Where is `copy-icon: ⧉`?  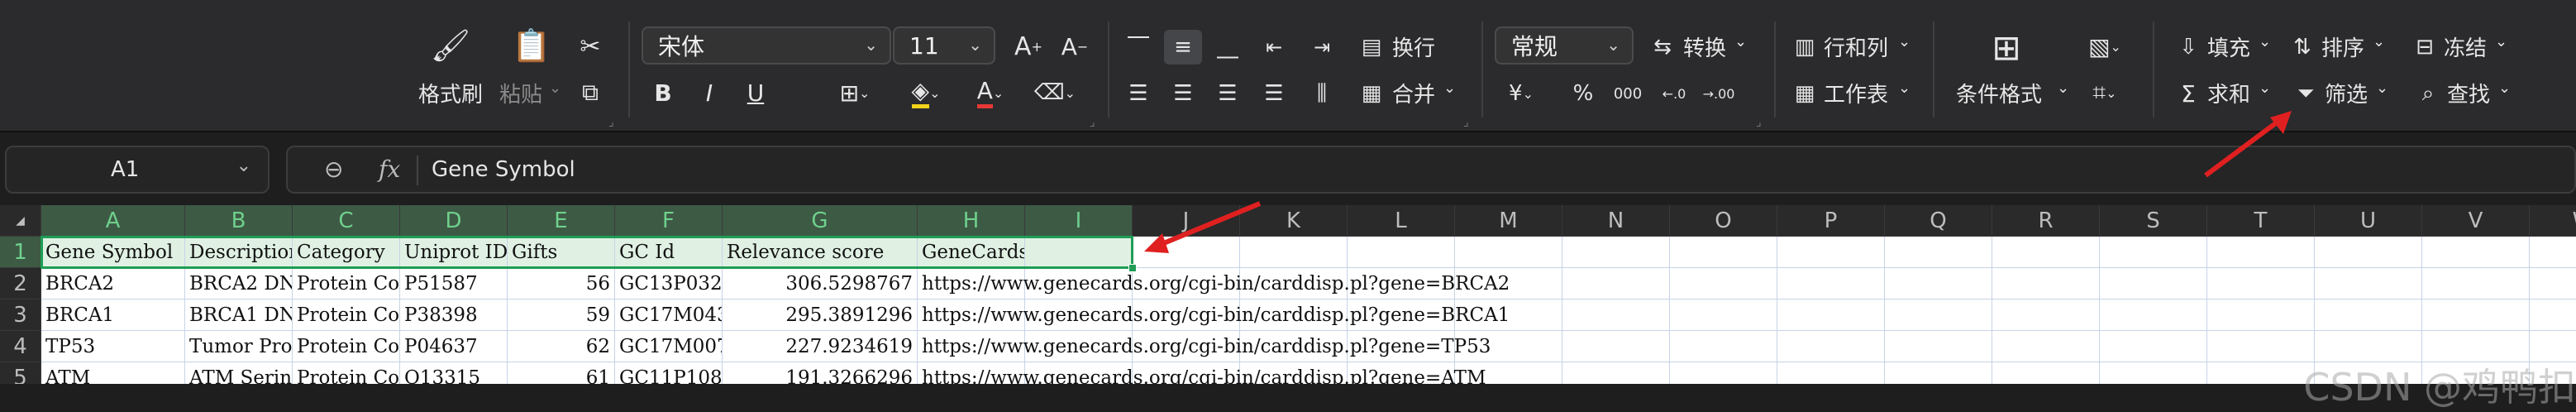 copy-icon: ⧉ is located at coordinates (590, 92).